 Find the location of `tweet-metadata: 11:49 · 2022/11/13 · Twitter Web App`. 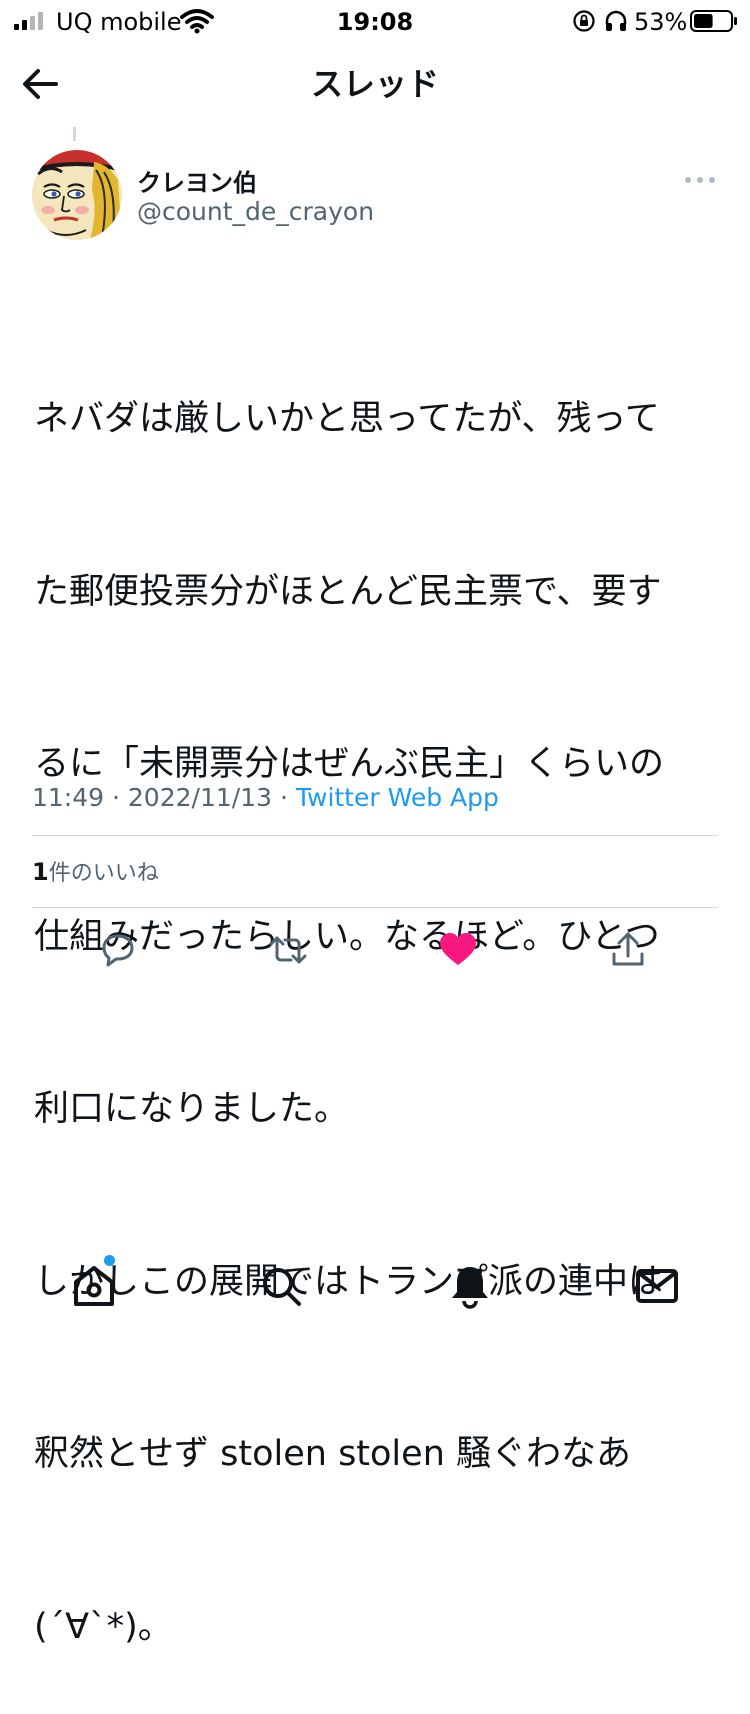

tweet-metadata: 11:49 · 2022/11/13 · Twitter Web App is located at coordinates (265, 798).